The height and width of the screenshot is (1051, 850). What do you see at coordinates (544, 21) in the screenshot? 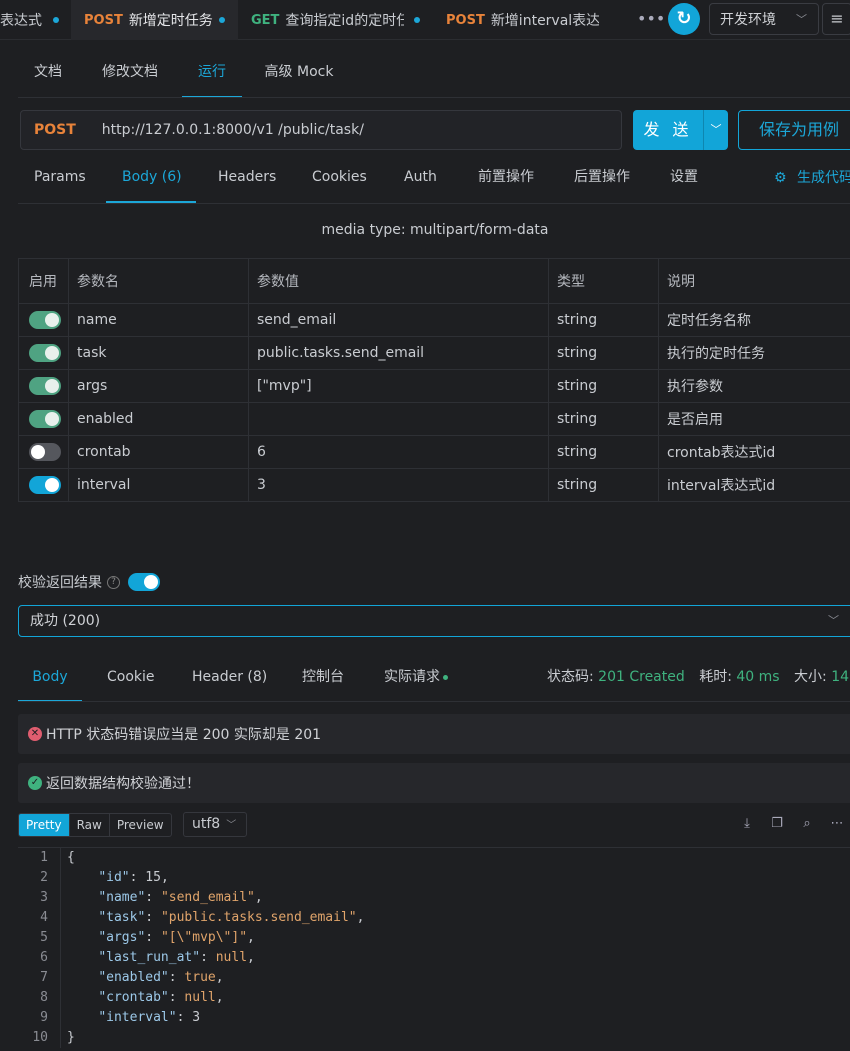
I see `tab-label: 新增interval表达式` at bounding box center [544, 21].